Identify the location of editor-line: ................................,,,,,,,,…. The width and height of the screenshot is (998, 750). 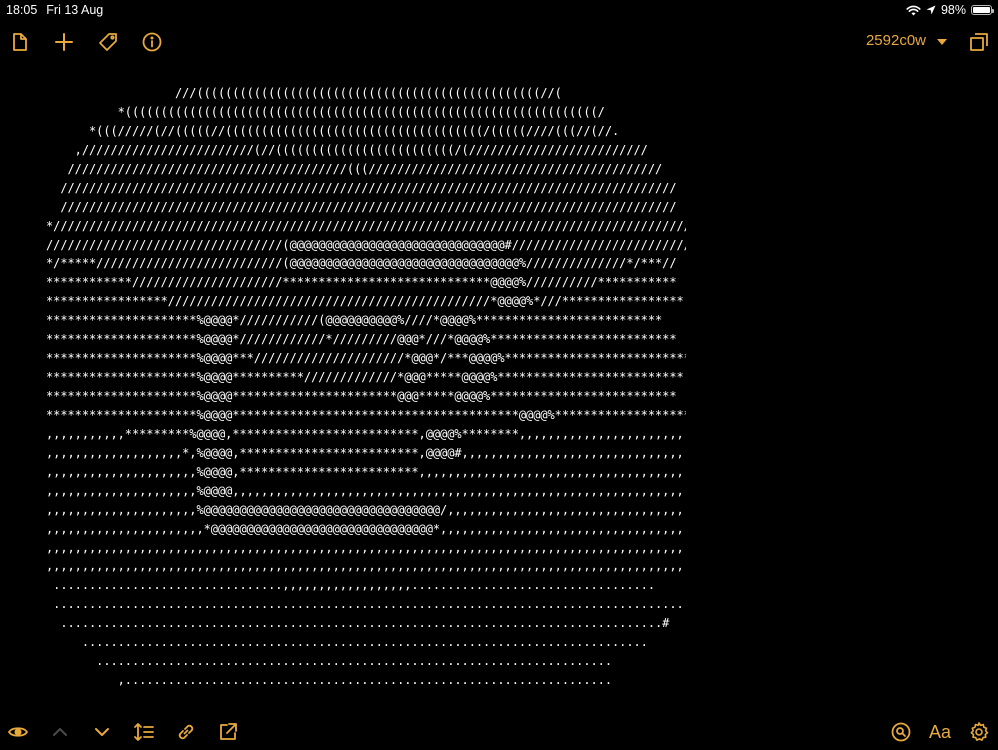
(366, 585).